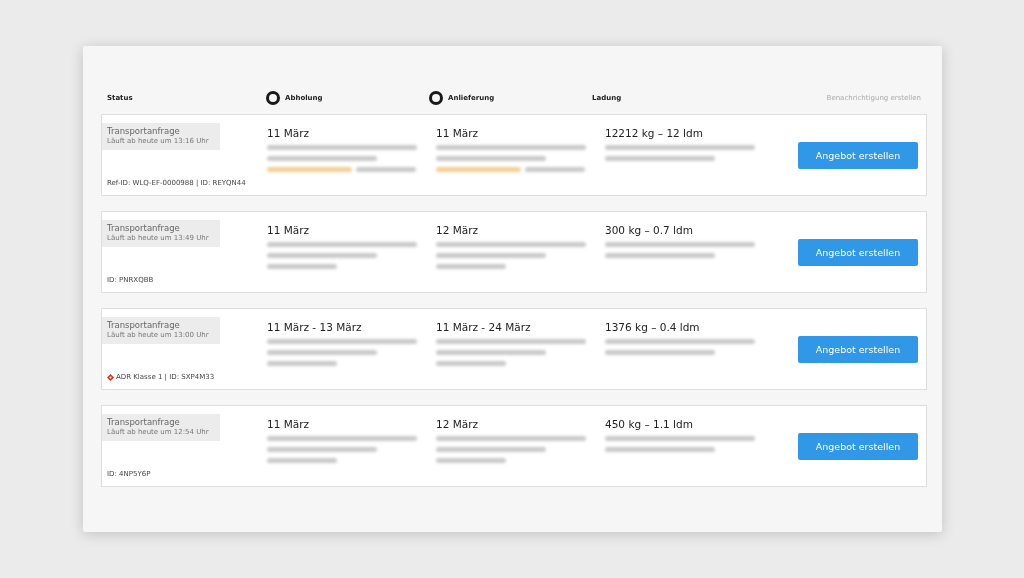 This screenshot has height=578, width=1024. Describe the element at coordinates (649, 424) in the screenshot. I see `cargo-summary: 450 kg – 1.1 ldm` at that location.